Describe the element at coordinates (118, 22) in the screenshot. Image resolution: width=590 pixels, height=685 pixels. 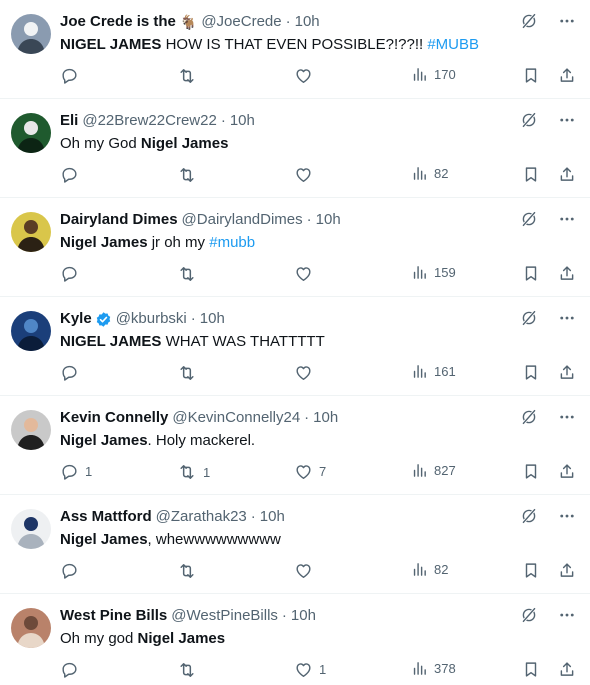
I see `display-name: Joe Crede is the` at that location.